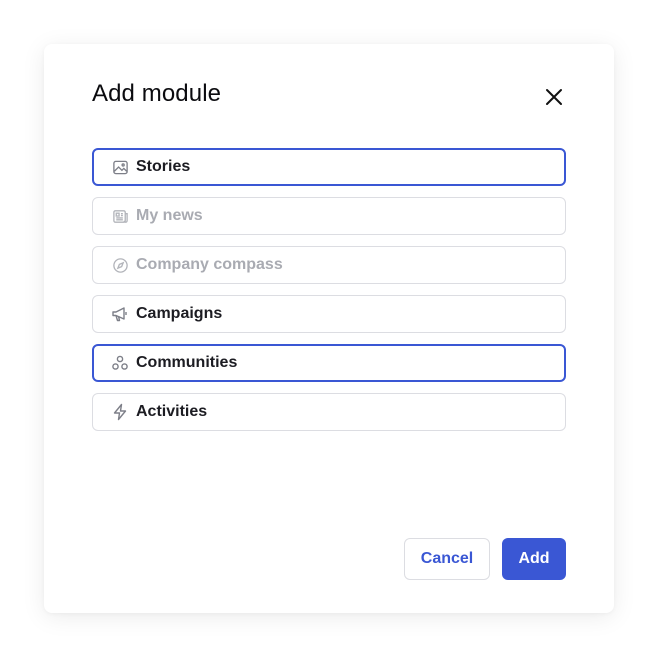 This screenshot has width=659, height=658. I want to click on module-label: Communities, so click(187, 362).